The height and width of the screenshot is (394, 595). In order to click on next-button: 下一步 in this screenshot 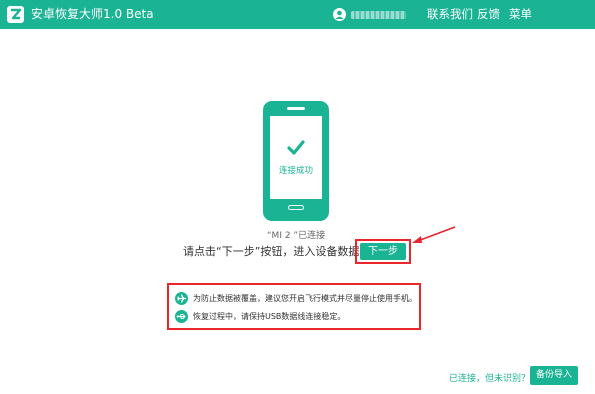, I will do `click(383, 251)`.